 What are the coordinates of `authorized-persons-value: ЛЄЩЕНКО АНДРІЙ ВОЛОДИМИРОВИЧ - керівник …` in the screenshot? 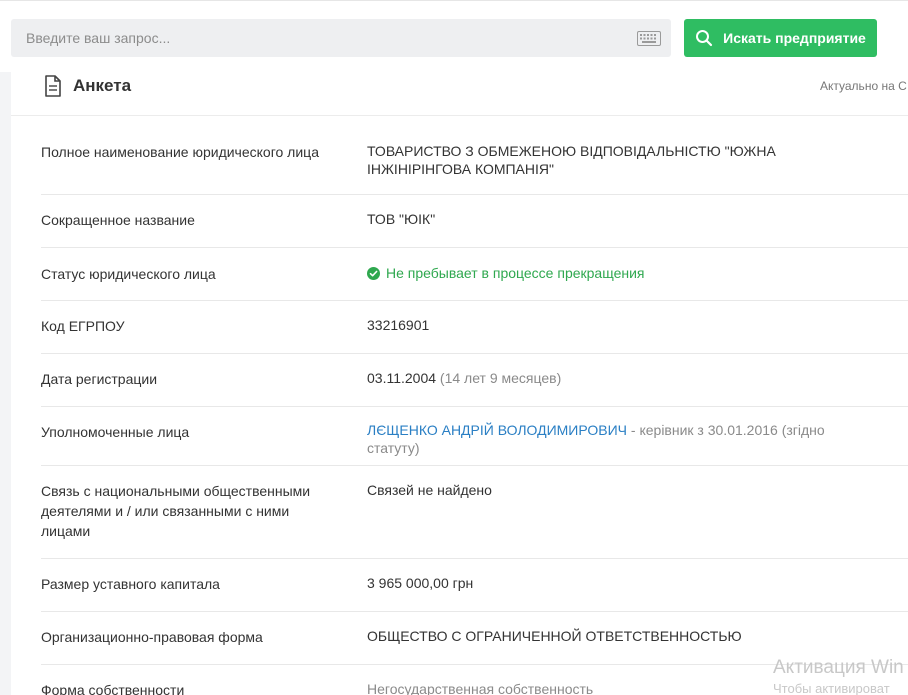 It's located at (602, 439).